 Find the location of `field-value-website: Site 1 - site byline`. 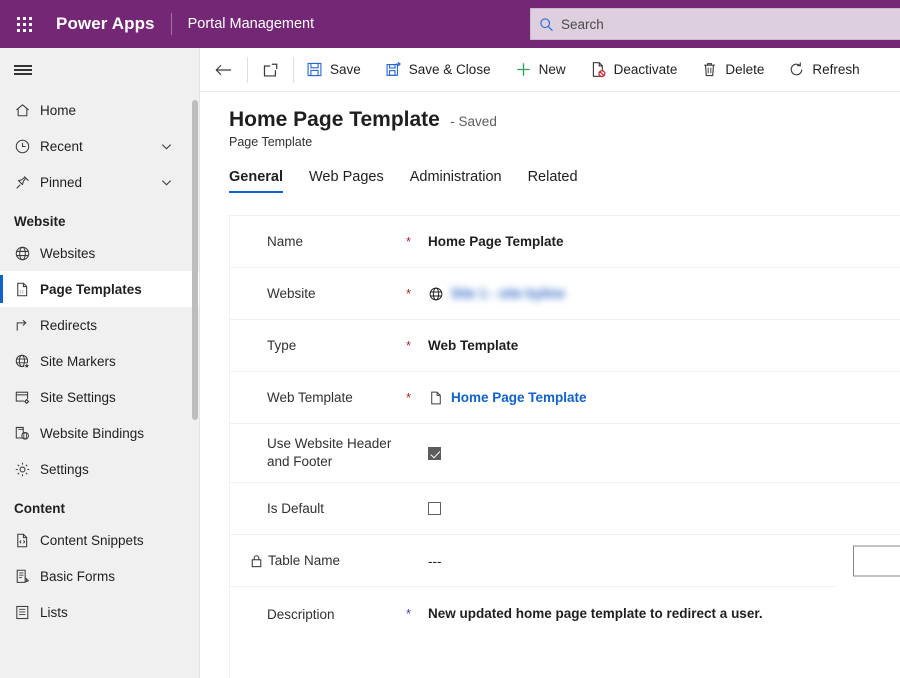

field-value-website: Site 1 - site byline is located at coordinates (496, 294).